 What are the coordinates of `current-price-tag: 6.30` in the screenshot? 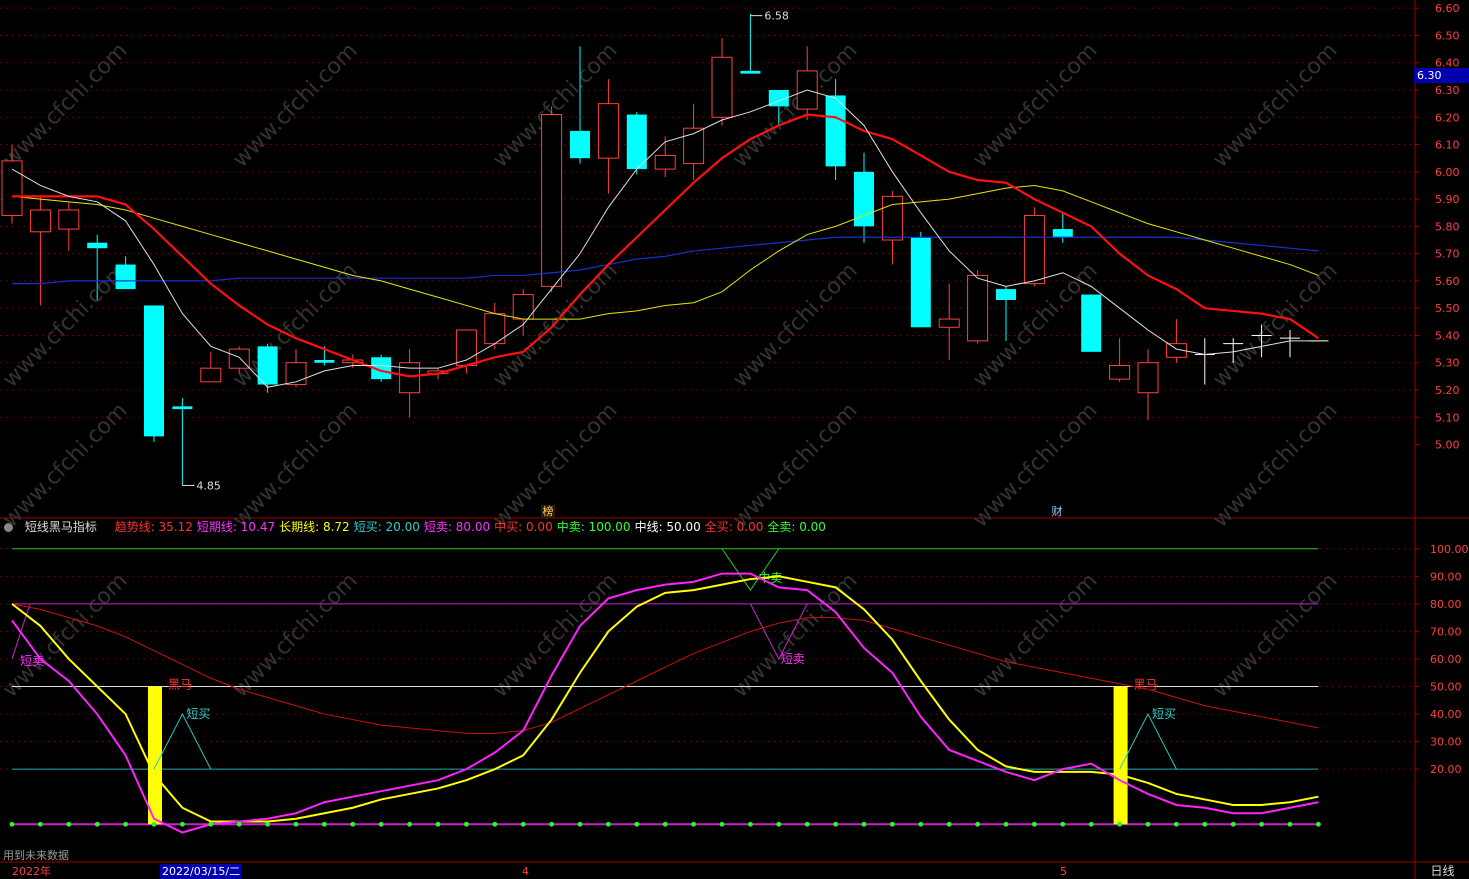 It's located at (1441, 75).